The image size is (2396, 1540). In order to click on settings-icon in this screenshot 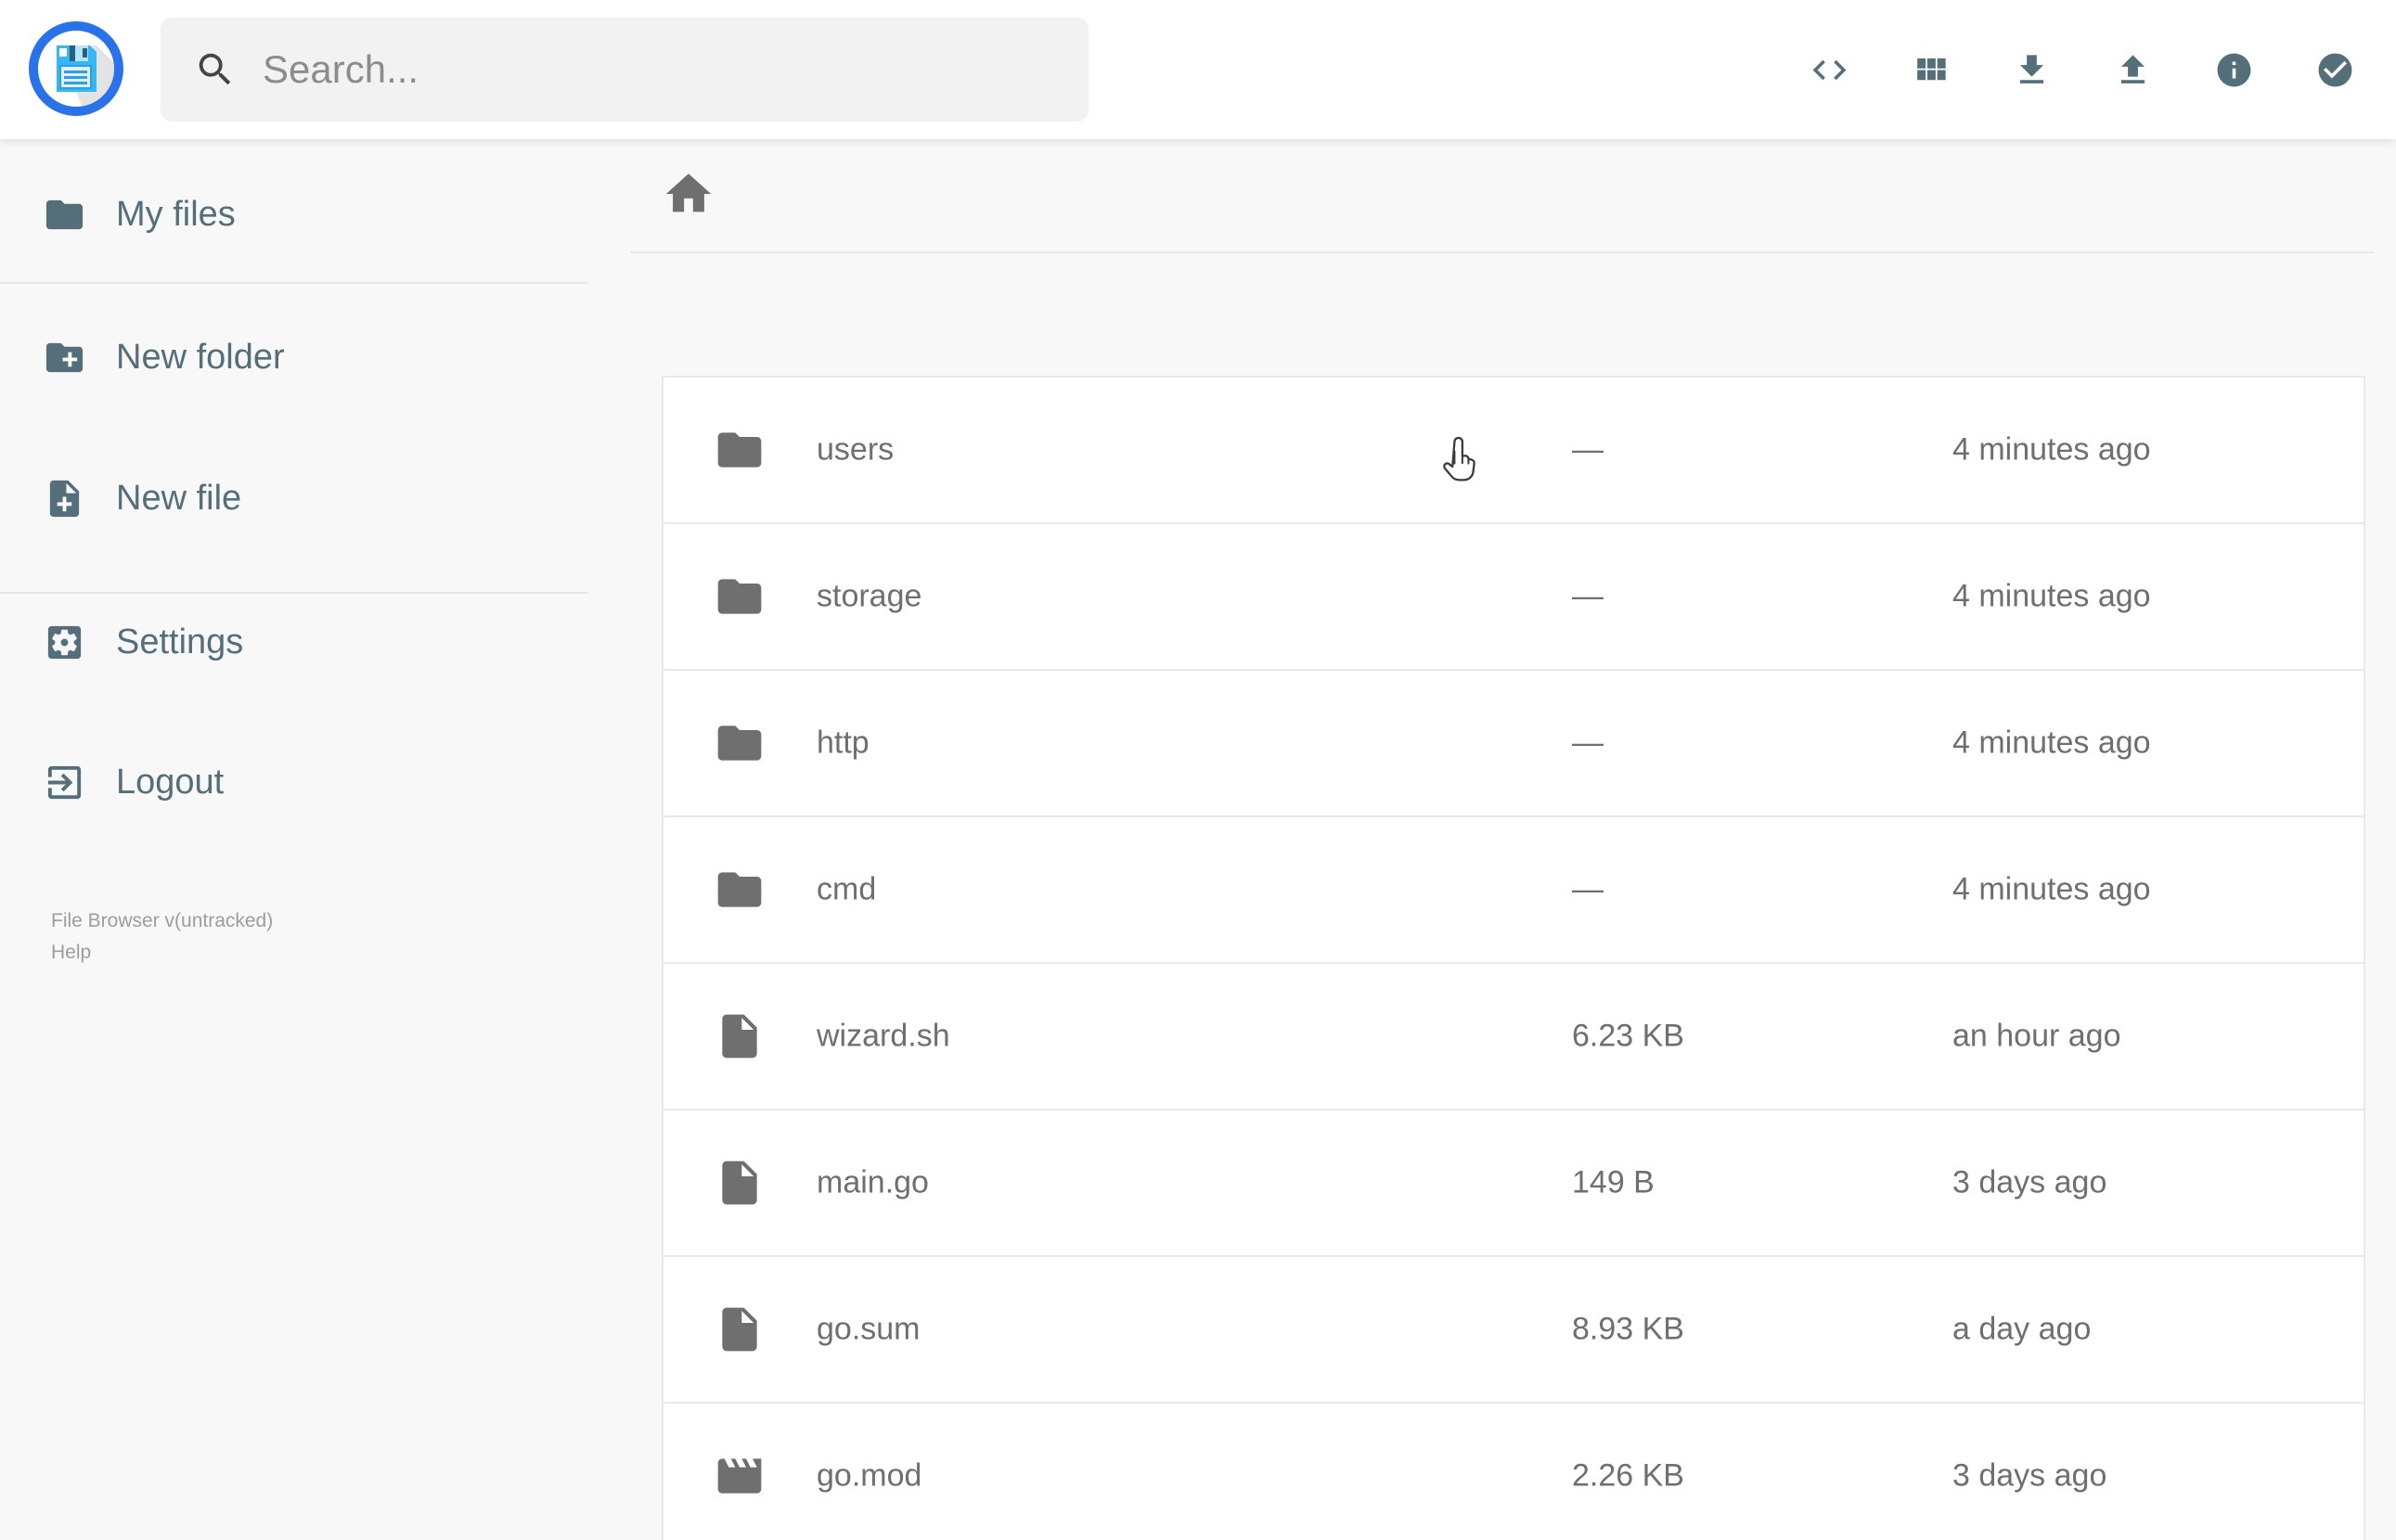, I will do `click(64, 642)`.